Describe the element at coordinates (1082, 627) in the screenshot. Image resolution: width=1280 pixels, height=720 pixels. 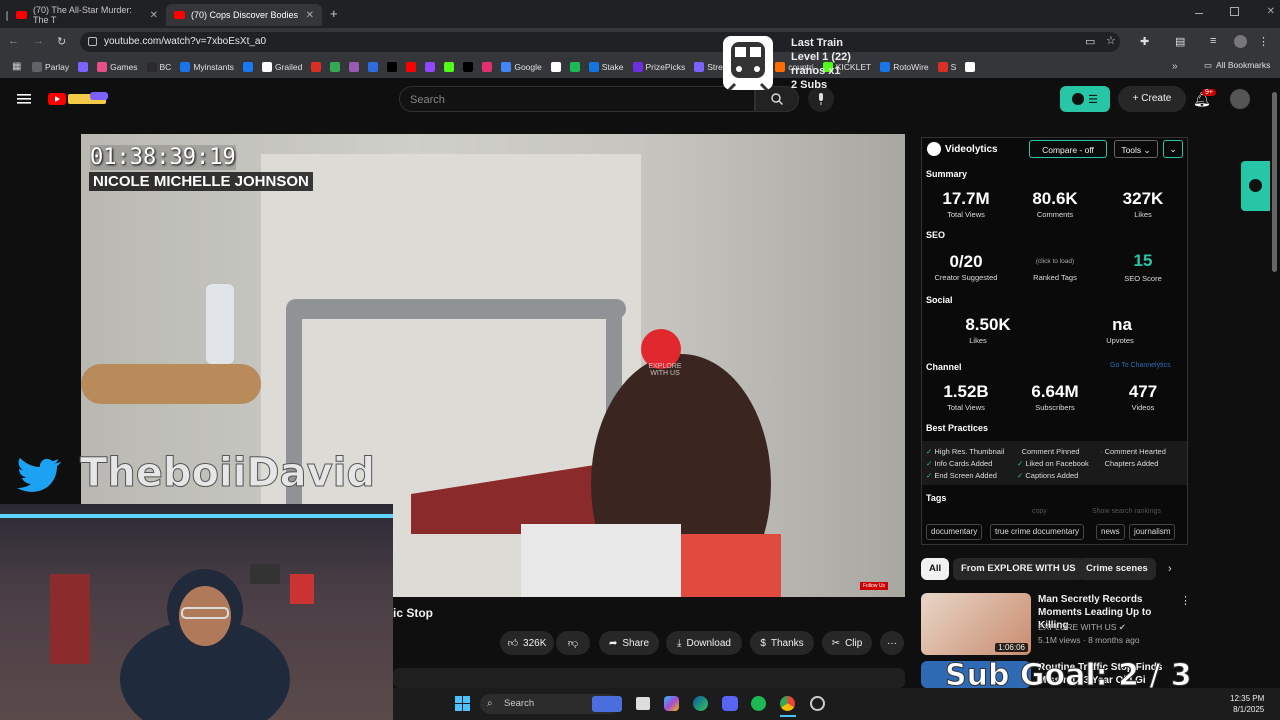
I see `rec-1-channel: EXPLORE WITH US ✔` at that location.